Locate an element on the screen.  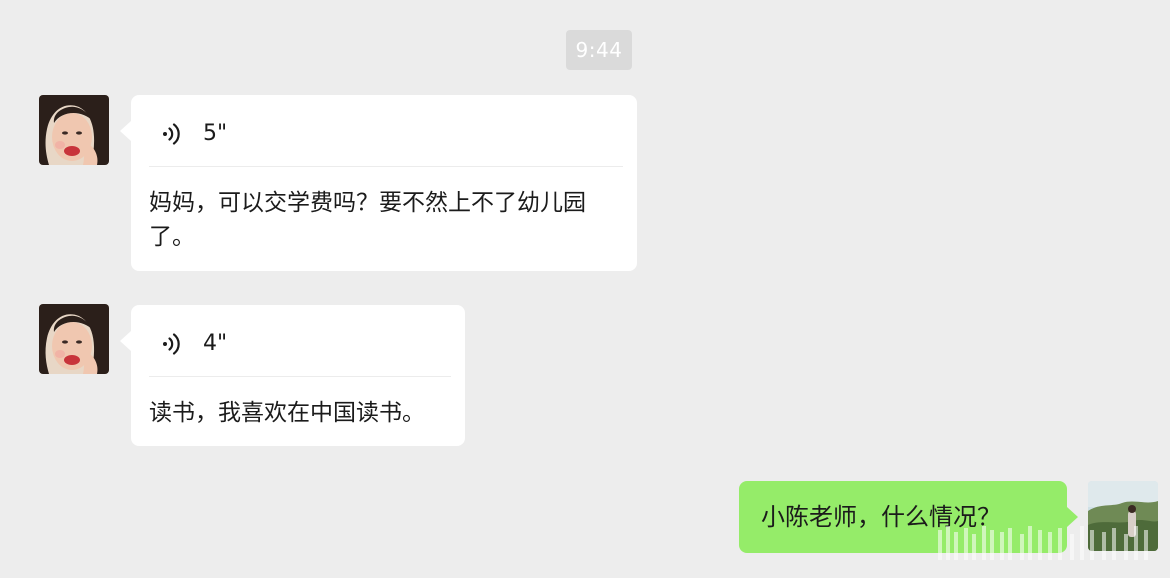
watermark is located at coordinates (1043, 543).